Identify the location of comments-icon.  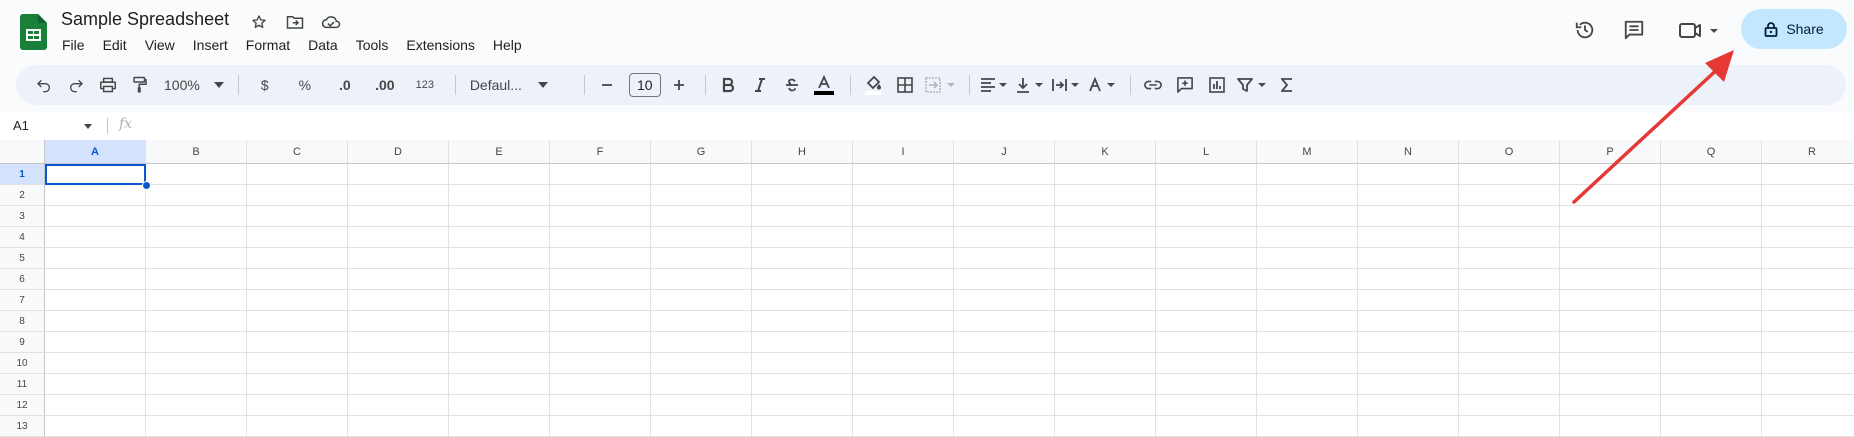
(1634, 30).